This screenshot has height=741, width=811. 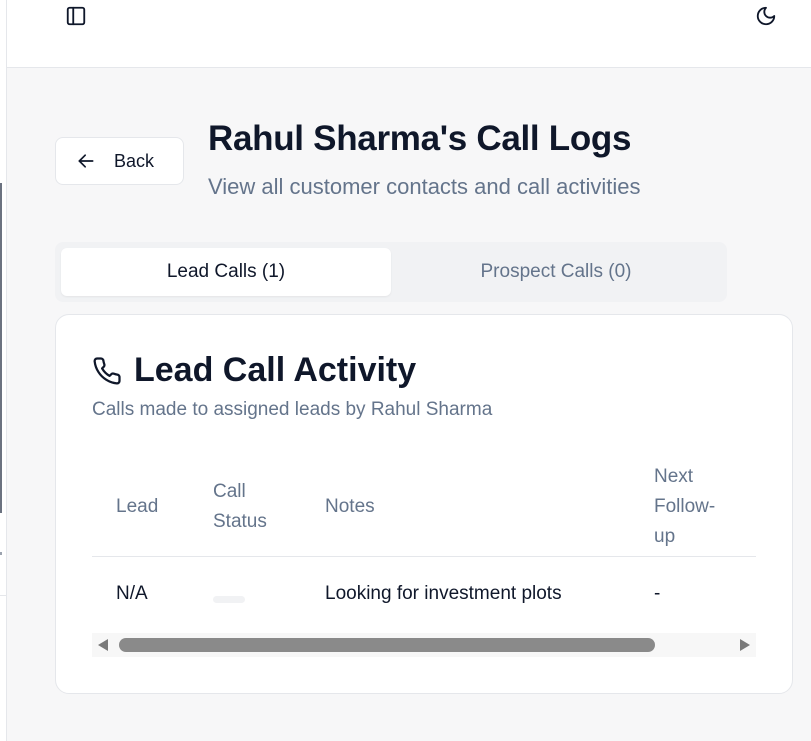 I want to click on phone-icon, so click(x=107, y=370).